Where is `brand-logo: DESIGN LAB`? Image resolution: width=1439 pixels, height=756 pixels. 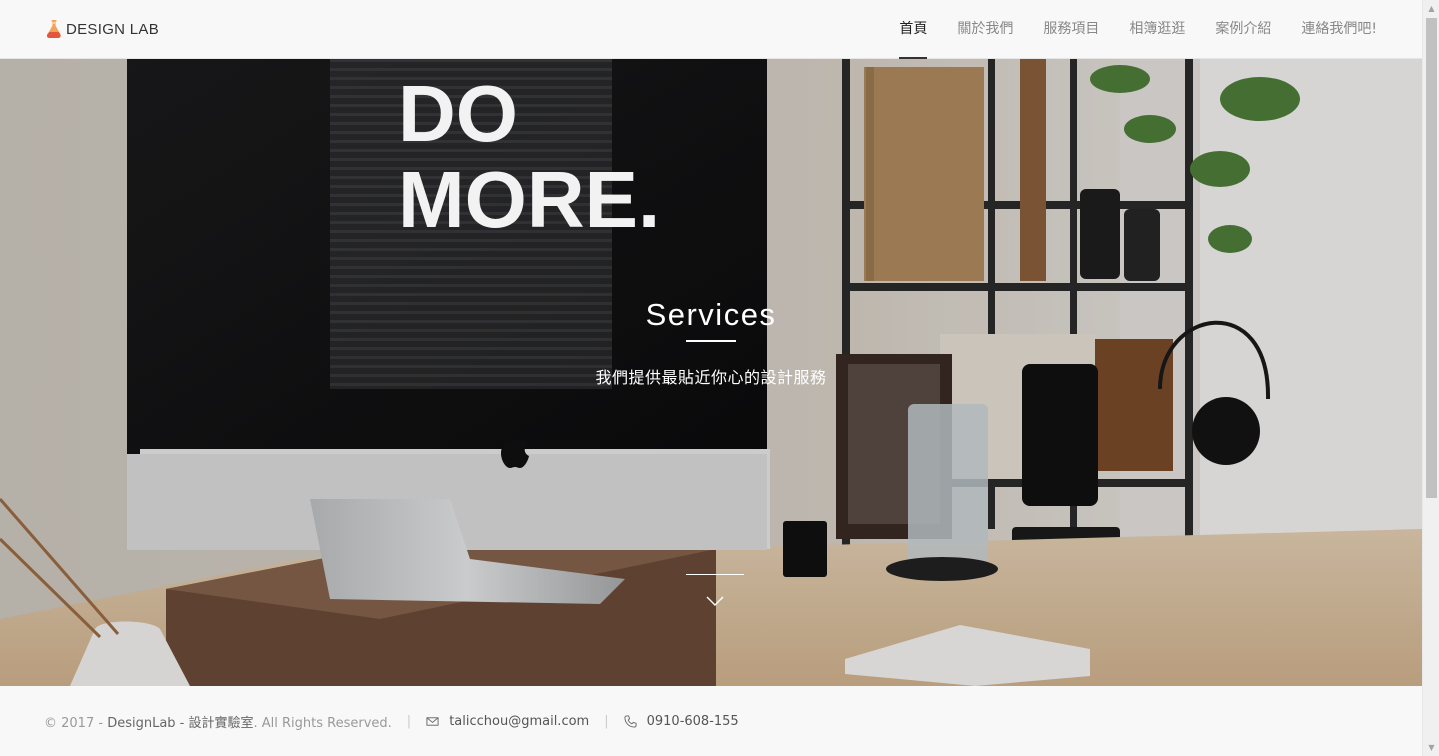 brand-logo: DESIGN LAB is located at coordinates (102, 29).